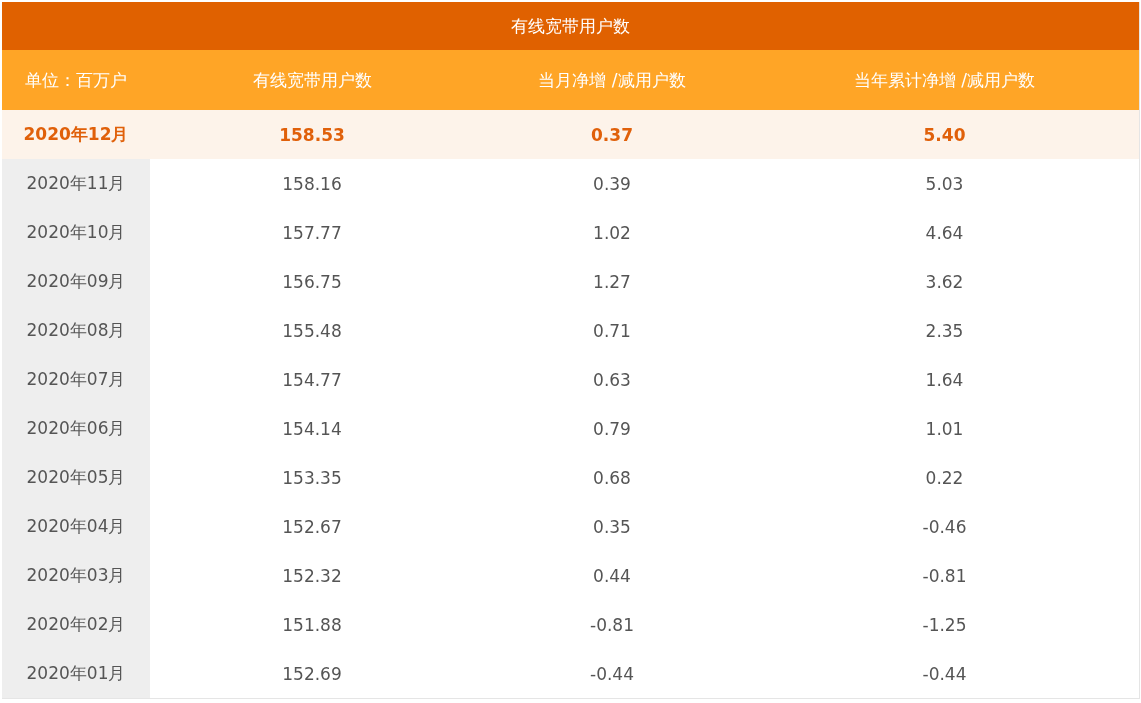 Image resolution: width=1141 pixels, height=703 pixels. What do you see at coordinates (312, 674) in the screenshot?
I see `table-cell-text: 152.69` at bounding box center [312, 674].